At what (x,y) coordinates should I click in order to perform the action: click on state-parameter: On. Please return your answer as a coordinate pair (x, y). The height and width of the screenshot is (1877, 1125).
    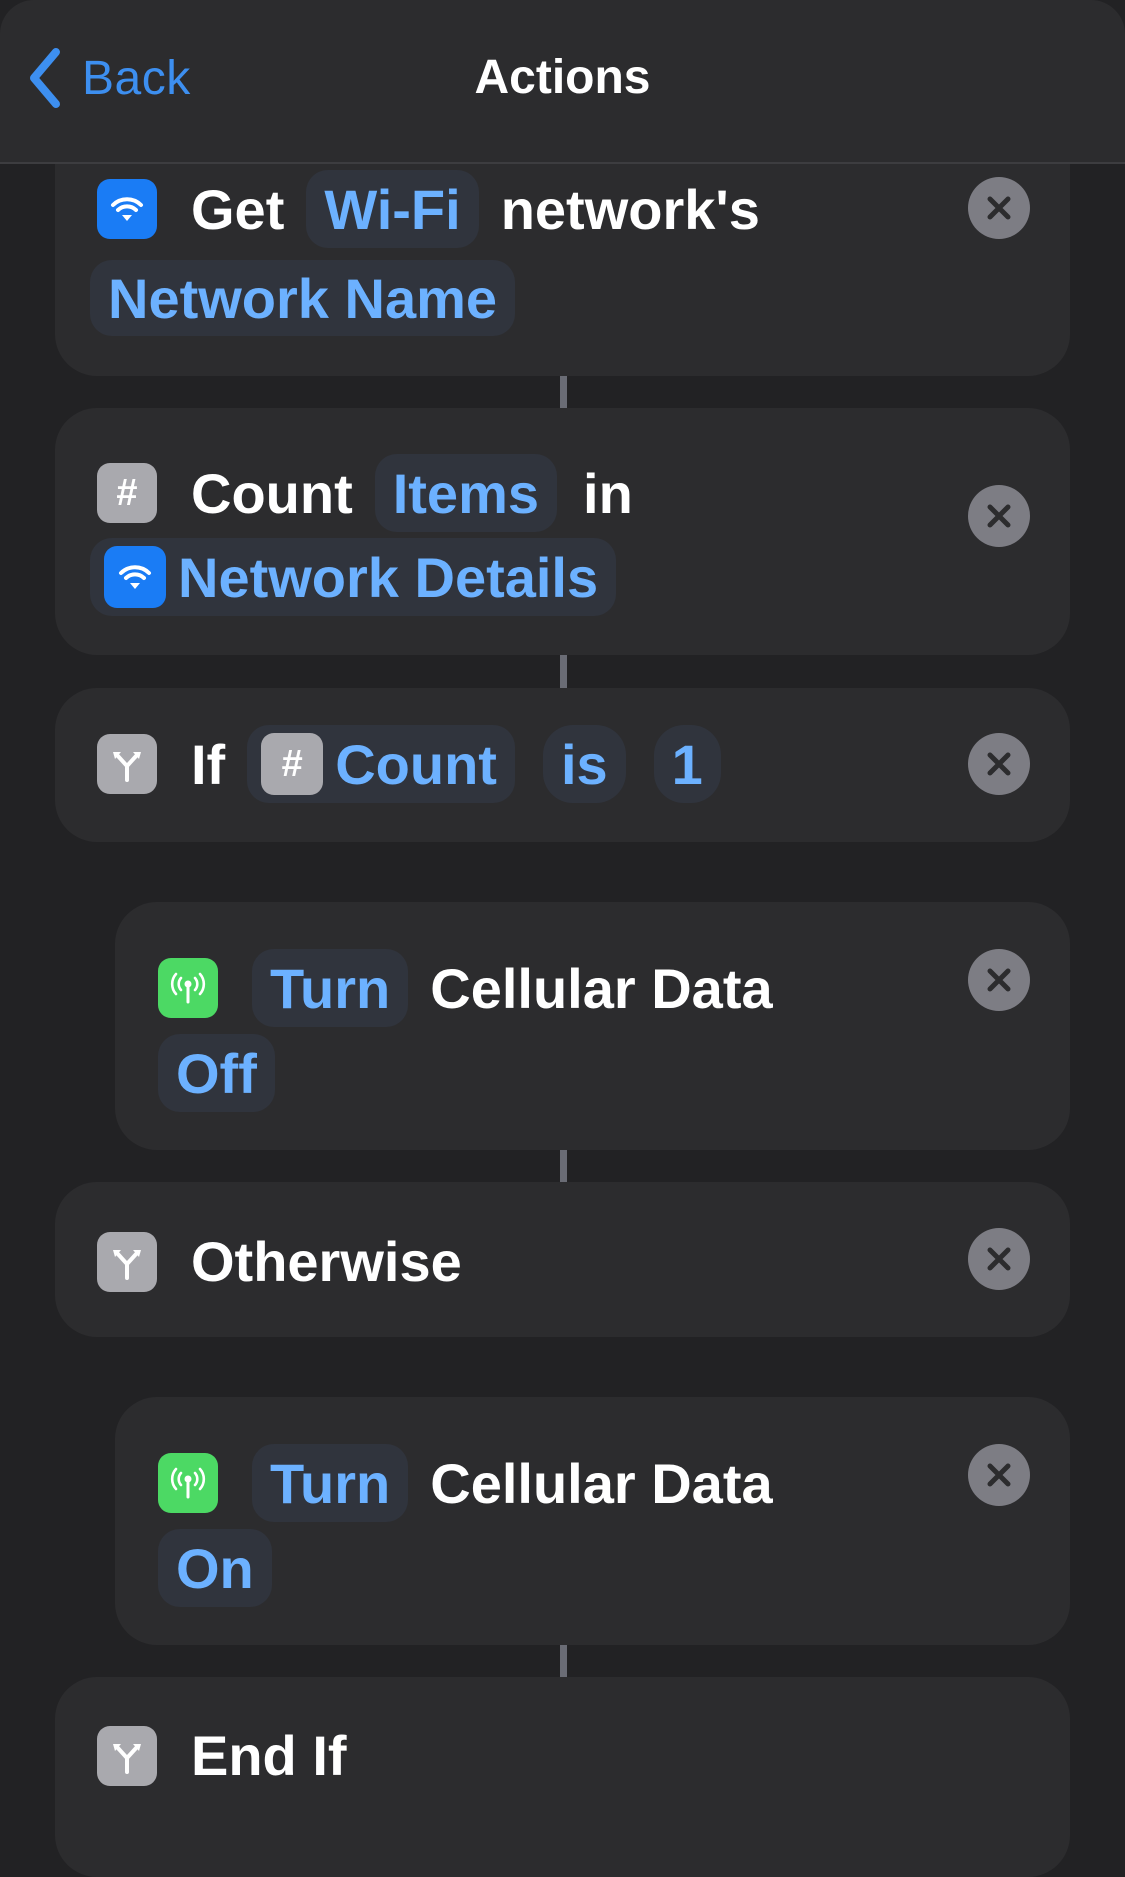
    Looking at the image, I should click on (215, 1568).